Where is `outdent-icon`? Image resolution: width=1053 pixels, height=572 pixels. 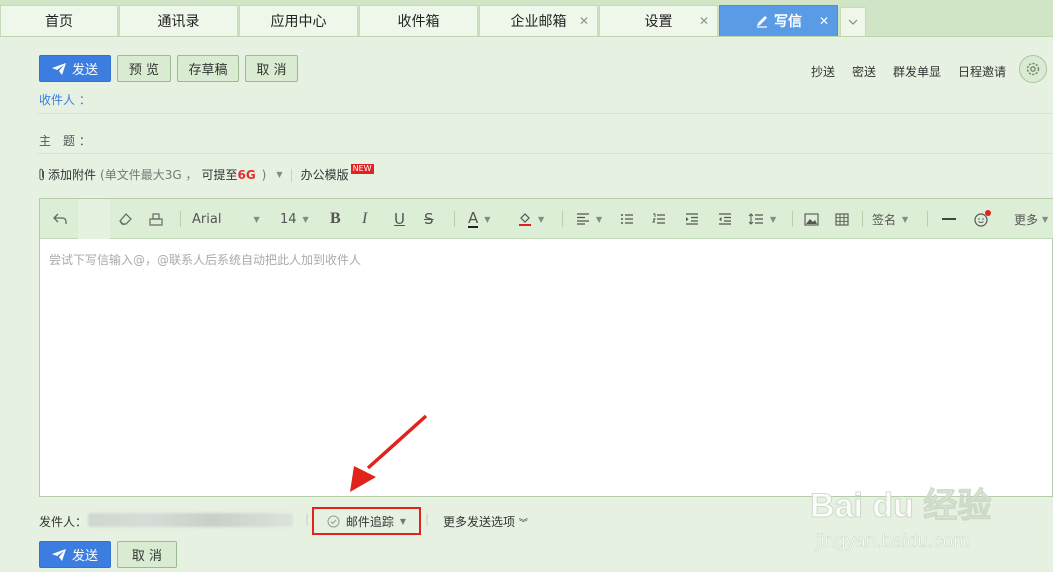
outdent-icon is located at coordinates (725, 219).